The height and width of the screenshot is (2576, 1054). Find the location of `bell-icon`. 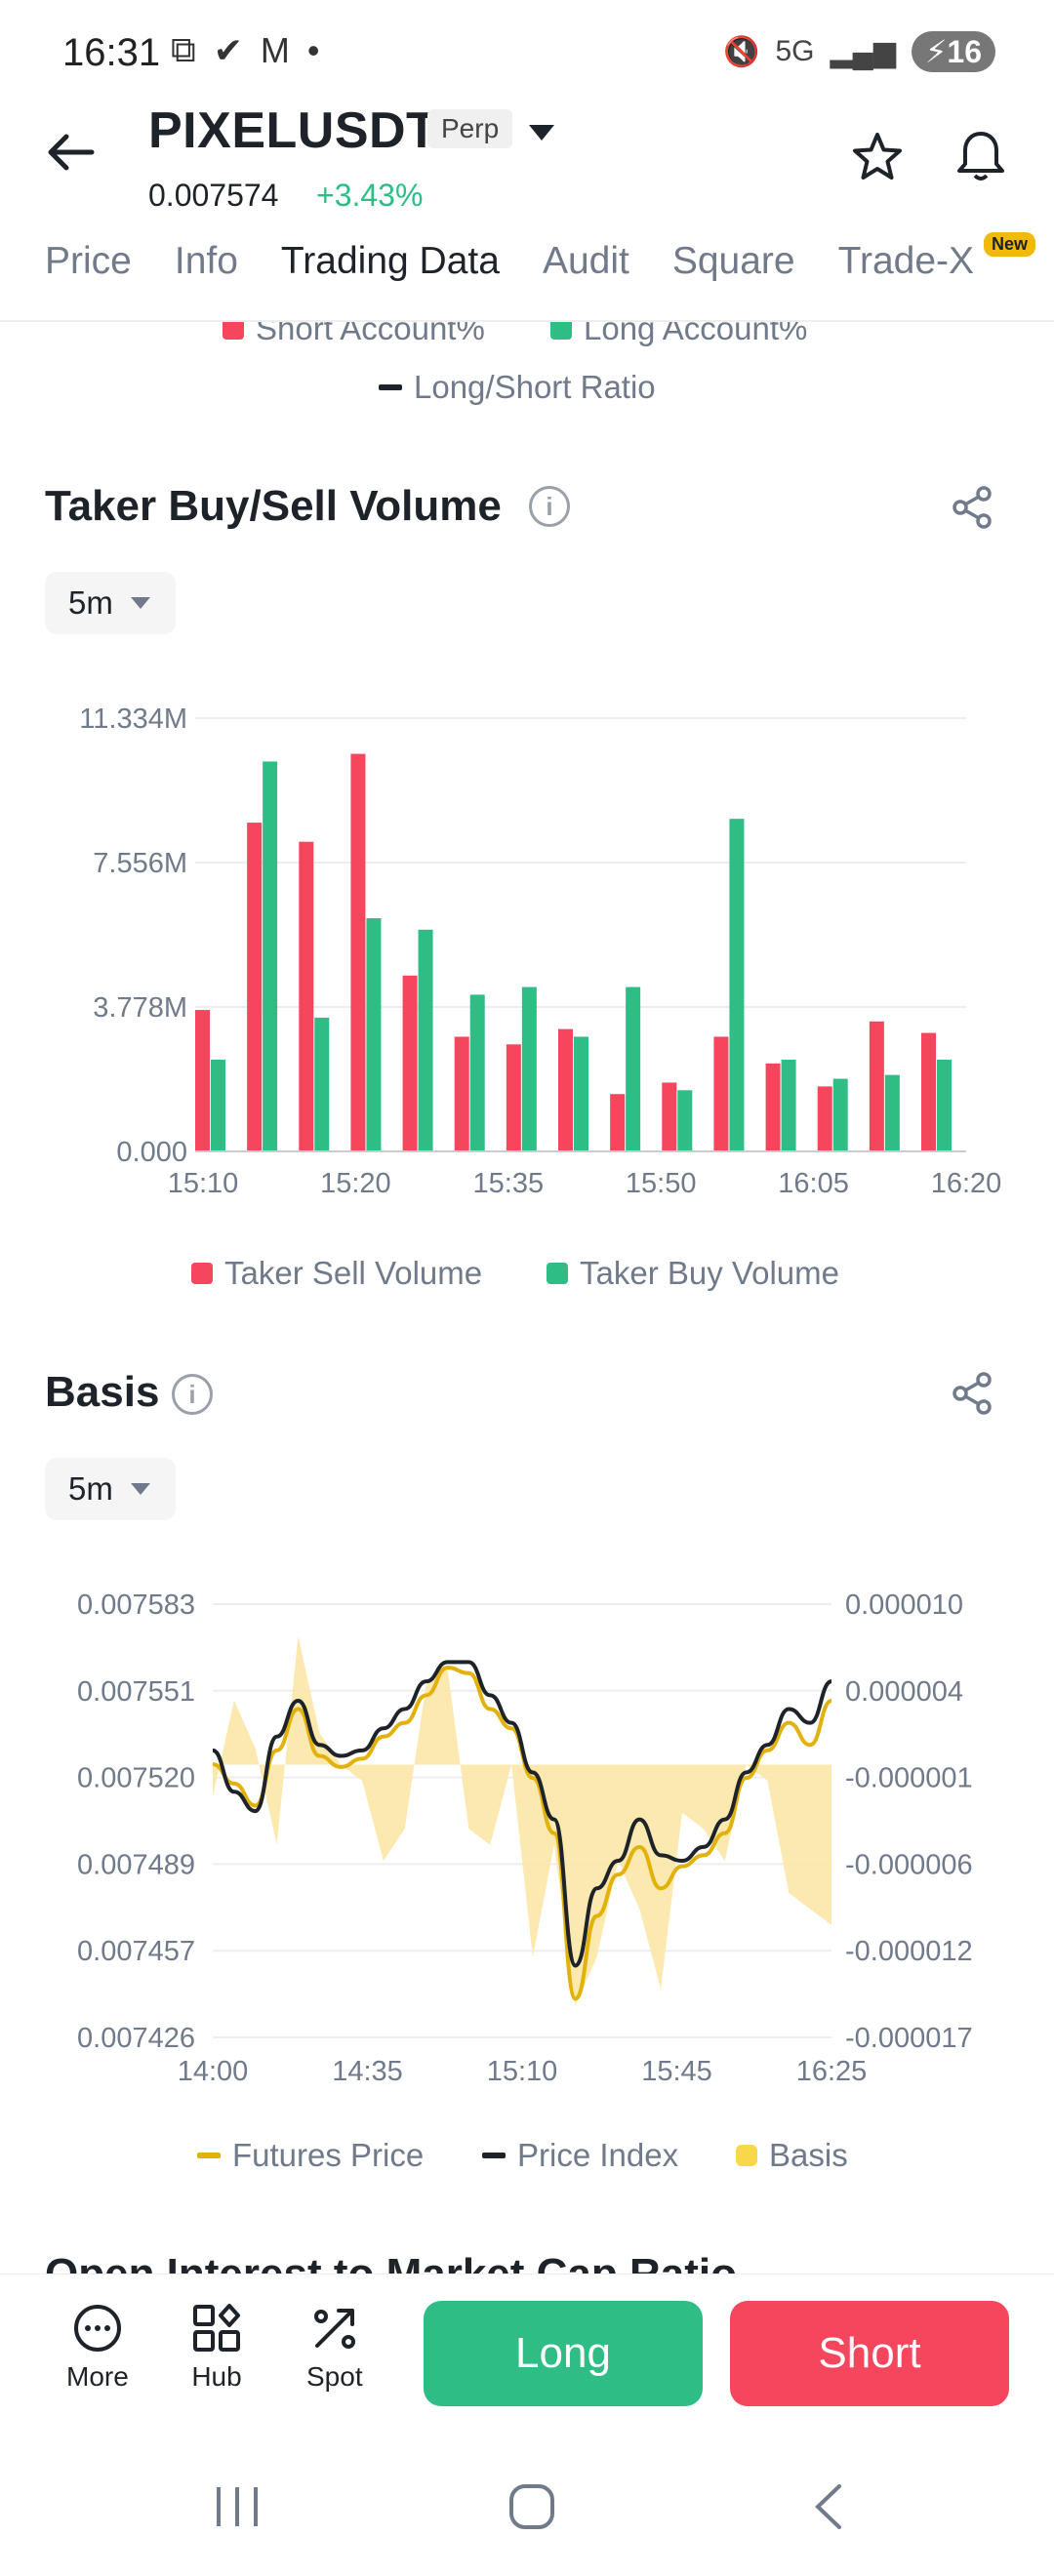

bell-icon is located at coordinates (980, 158).